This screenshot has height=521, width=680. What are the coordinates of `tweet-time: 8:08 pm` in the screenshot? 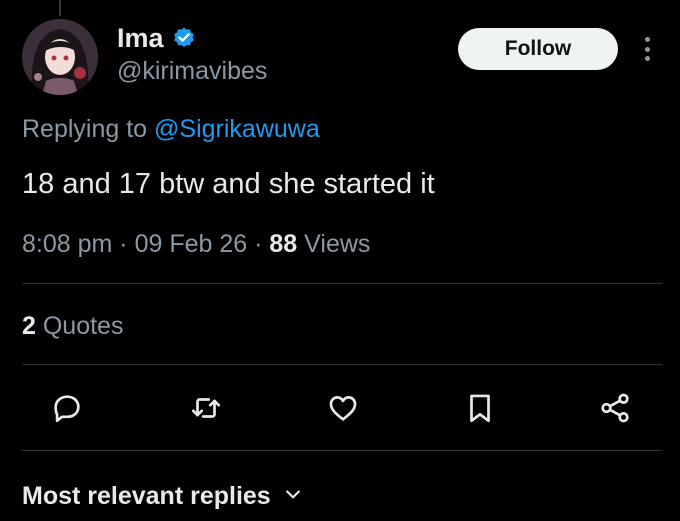 It's located at (67, 244).